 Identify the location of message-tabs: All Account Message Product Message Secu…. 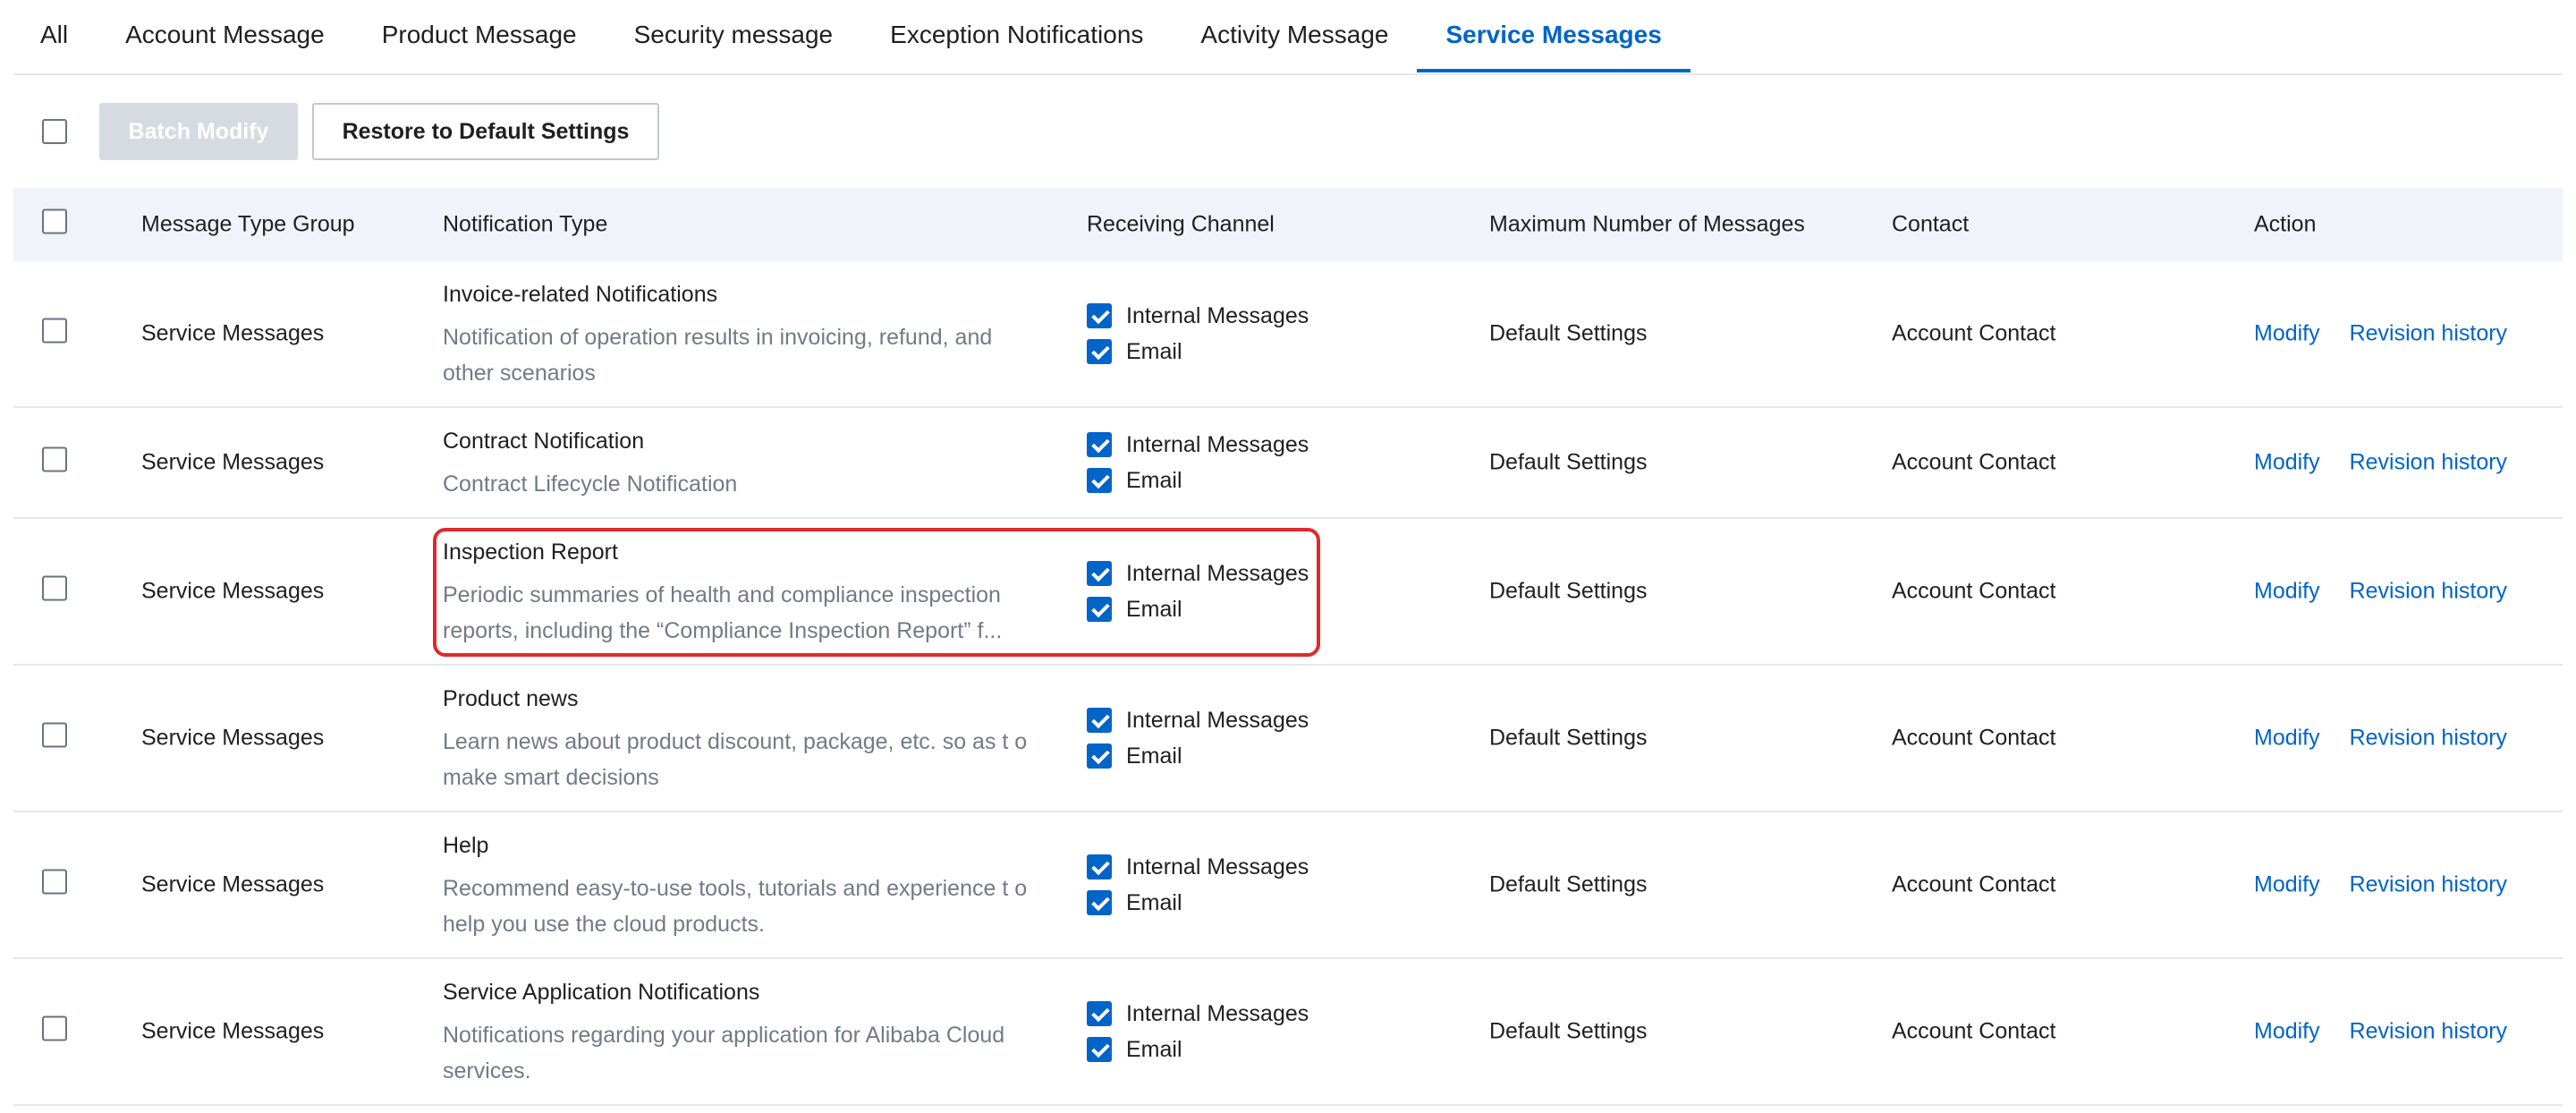
(1288, 37).